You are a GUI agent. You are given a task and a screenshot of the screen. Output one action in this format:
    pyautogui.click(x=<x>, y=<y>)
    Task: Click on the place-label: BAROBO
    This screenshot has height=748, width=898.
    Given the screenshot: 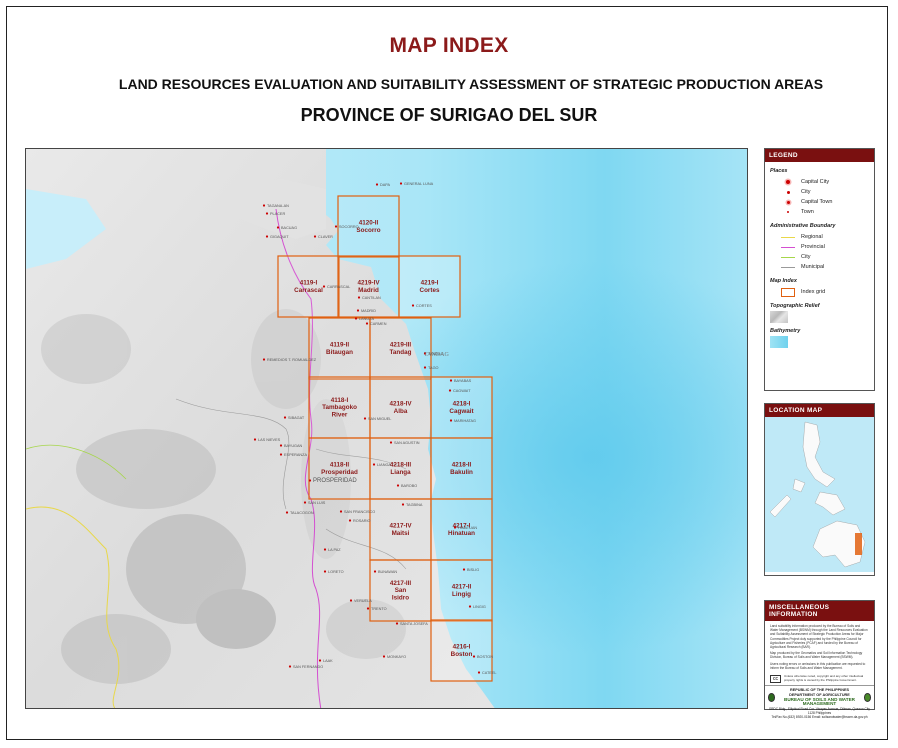 What is the action you would take?
    pyautogui.click(x=409, y=486)
    